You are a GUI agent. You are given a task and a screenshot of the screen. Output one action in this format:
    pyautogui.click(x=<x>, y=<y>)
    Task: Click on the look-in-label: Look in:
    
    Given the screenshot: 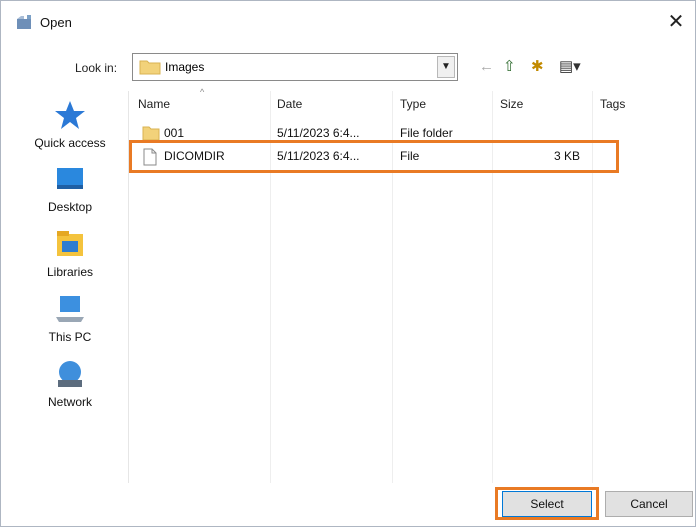 What is the action you would take?
    pyautogui.click(x=96, y=68)
    